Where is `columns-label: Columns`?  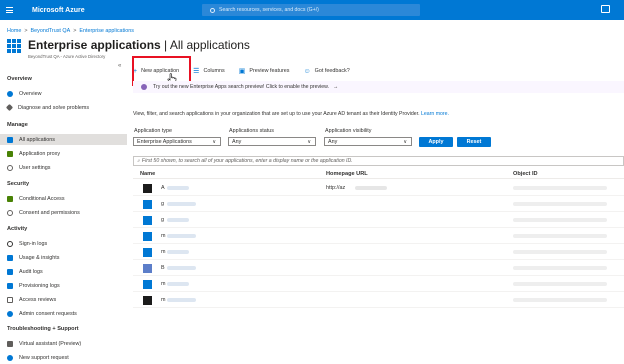
columns-label: Columns is located at coordinates (214, 71).